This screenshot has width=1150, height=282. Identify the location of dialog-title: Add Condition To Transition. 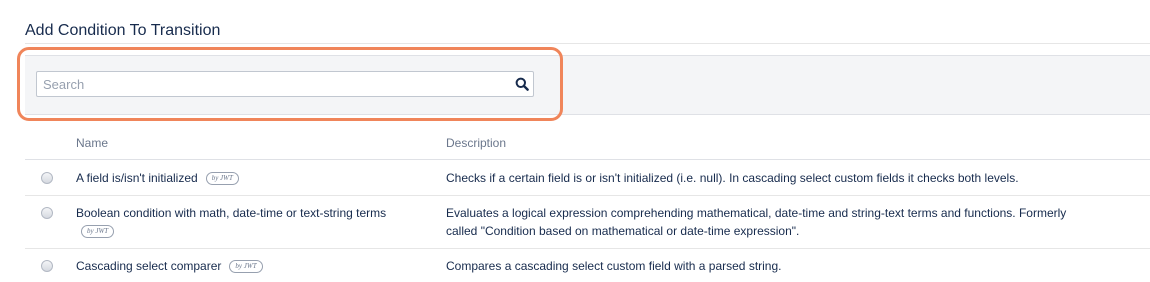
(123, 30).